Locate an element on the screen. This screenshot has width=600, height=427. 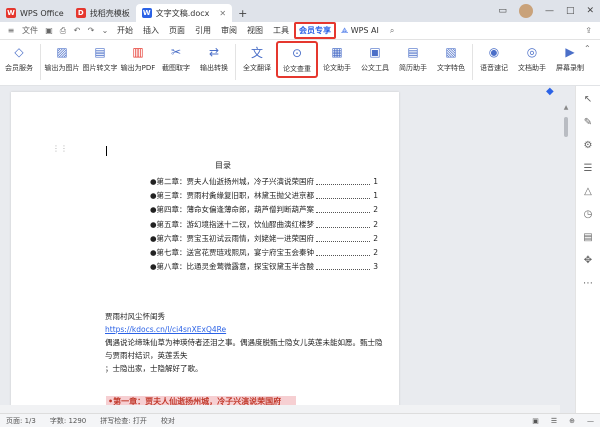
edit-icon: ✎ is located at coordinates (588, 122).